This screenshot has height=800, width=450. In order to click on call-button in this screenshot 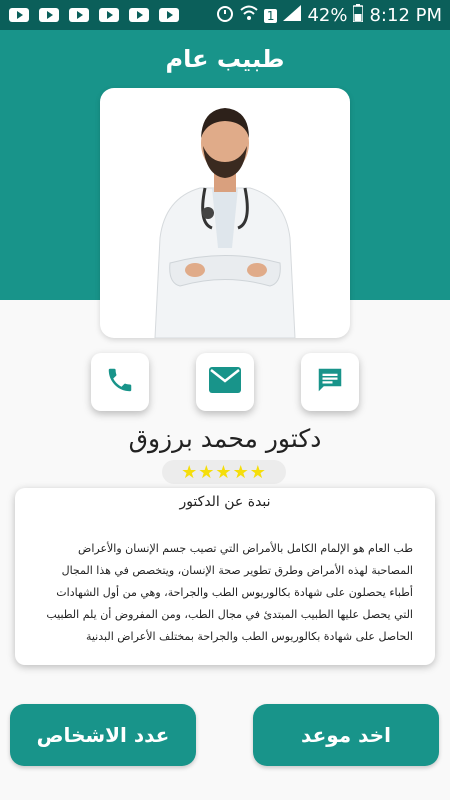, I will do `click(120, 382)`.